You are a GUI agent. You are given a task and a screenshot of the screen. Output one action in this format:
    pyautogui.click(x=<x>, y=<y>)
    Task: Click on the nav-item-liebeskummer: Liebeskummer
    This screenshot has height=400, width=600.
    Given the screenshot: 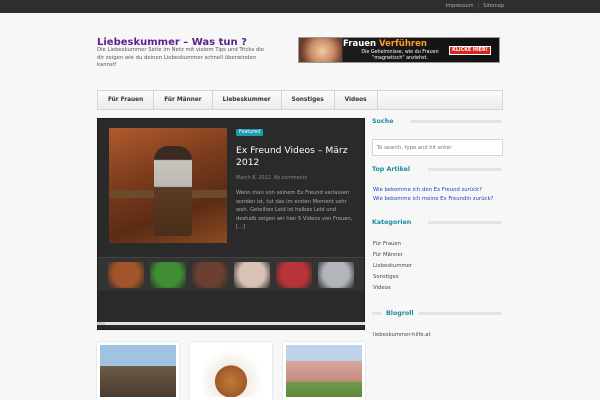 What is the action you would take?
    pyautogui.click(x=247, y=100)
    